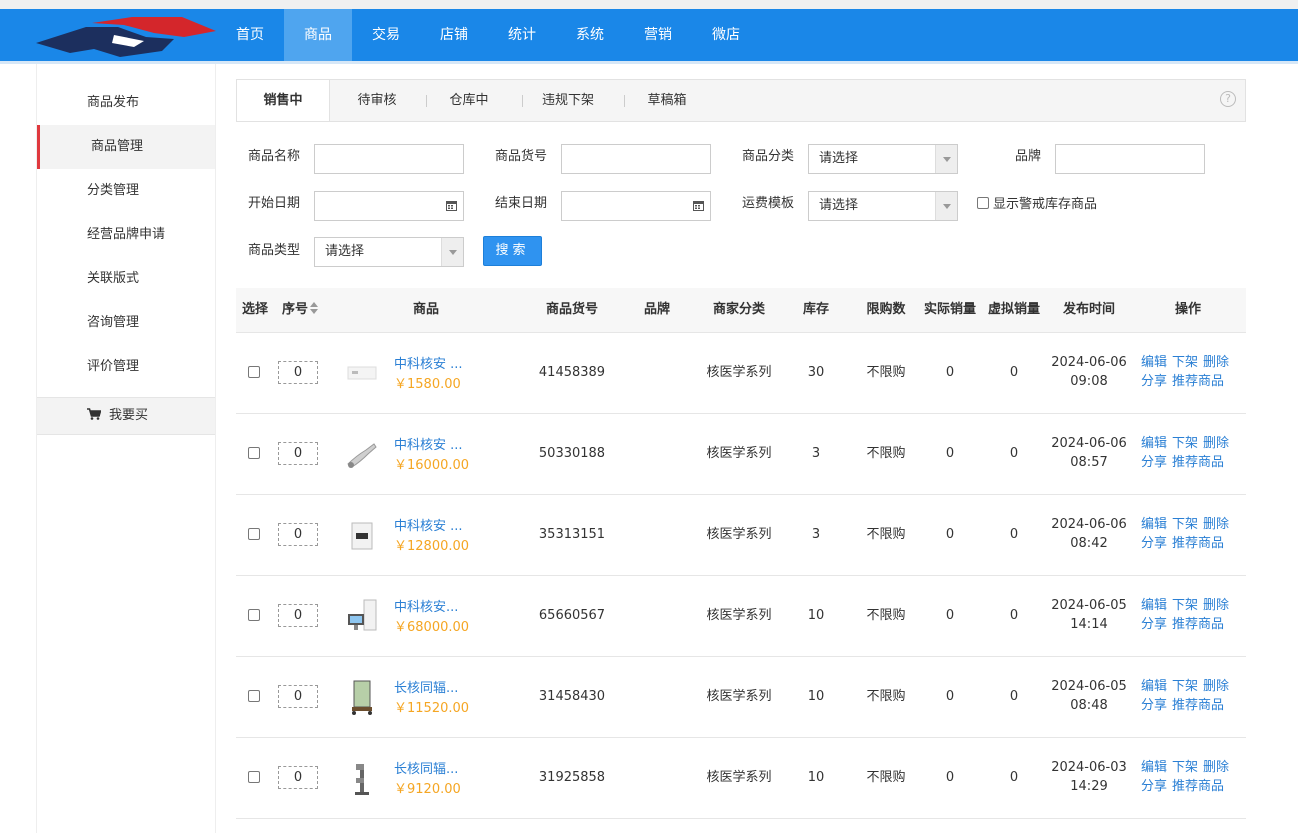 Image resolution: width=1298 pixels, height=833 pixels. What do you see at coordinates (726, 35) in the screenshot?
I see `nav-item: 微店` at bounding box center [726, 35].